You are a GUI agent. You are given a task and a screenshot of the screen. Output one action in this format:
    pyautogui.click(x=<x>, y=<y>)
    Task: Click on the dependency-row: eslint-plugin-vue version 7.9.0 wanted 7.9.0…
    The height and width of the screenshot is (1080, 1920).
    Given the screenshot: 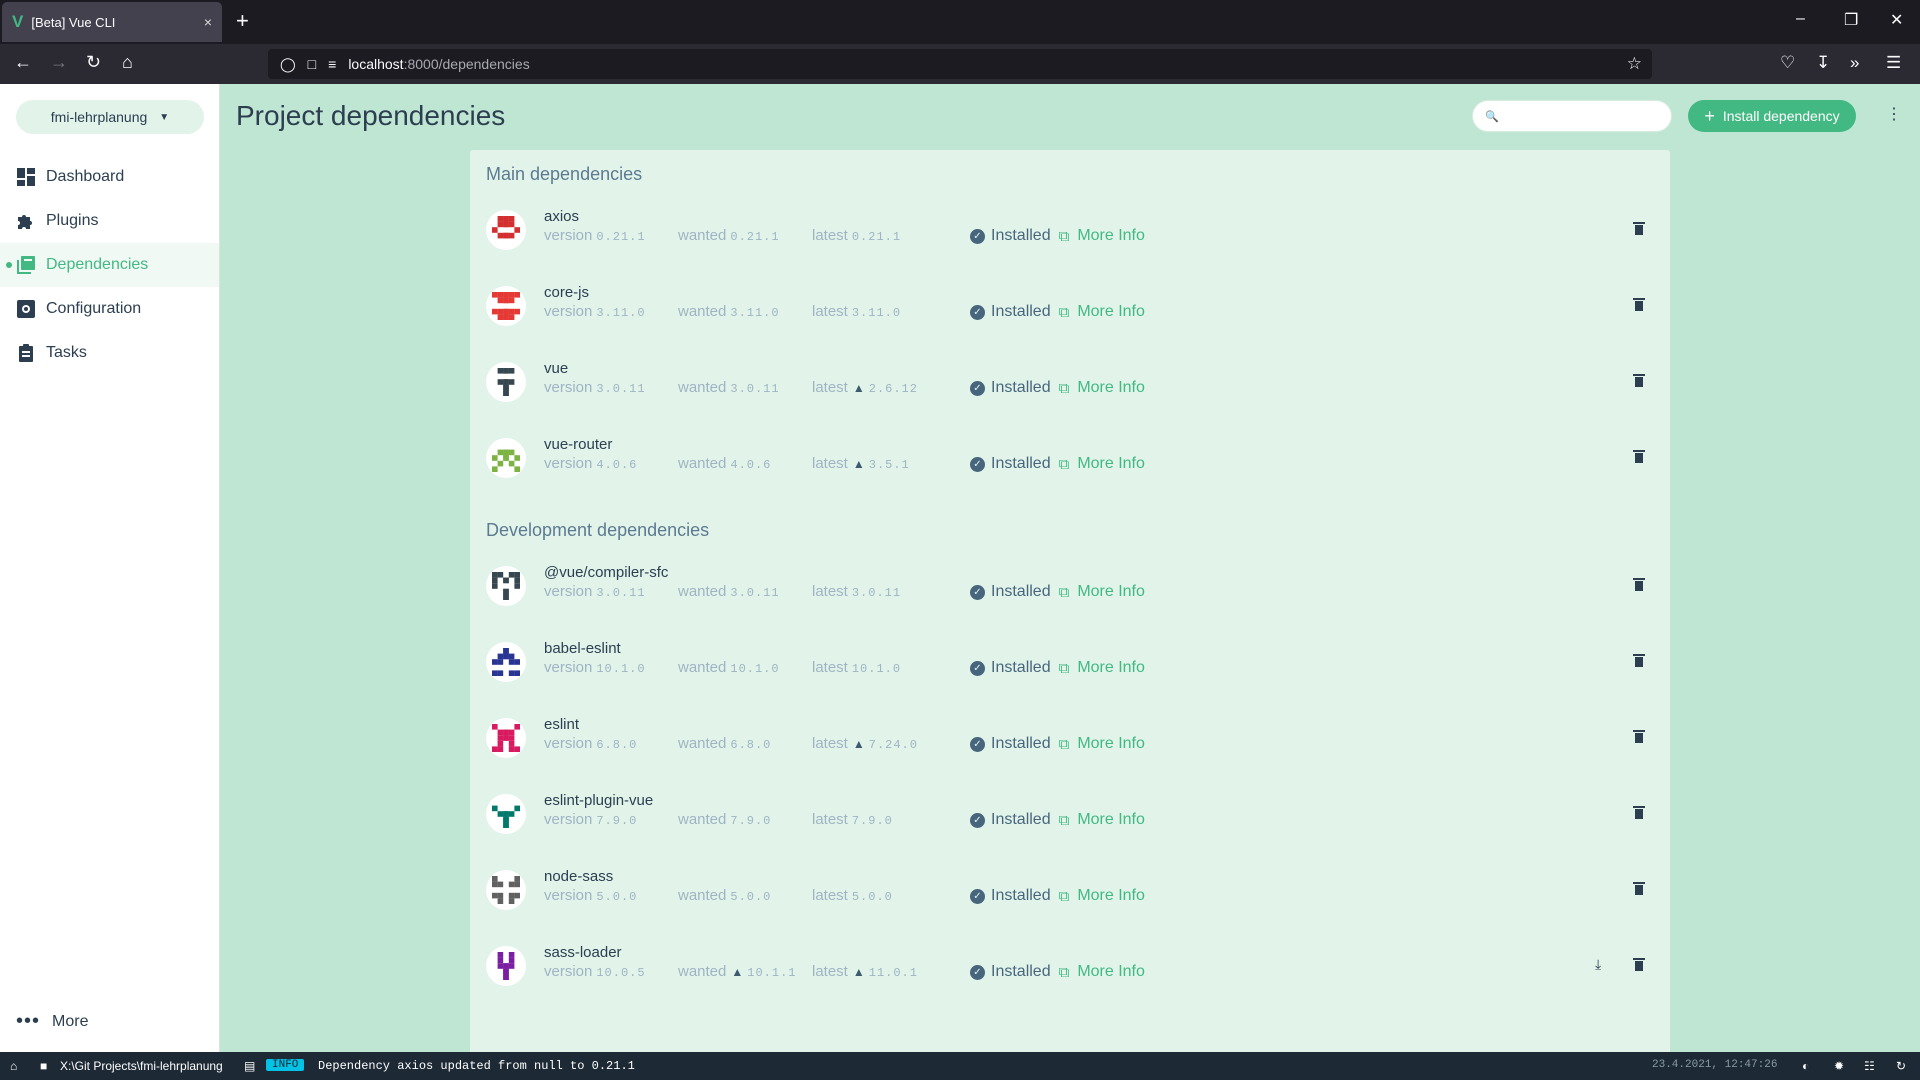 What is the action you would take?
    pyautogui.click(x=1070, y=814)
    